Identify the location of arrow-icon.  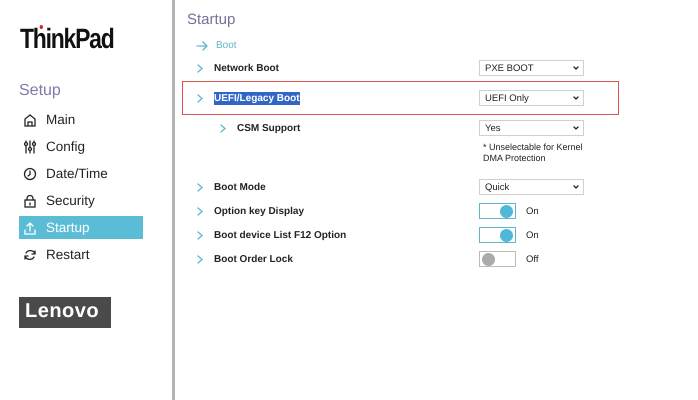
(202, 45).